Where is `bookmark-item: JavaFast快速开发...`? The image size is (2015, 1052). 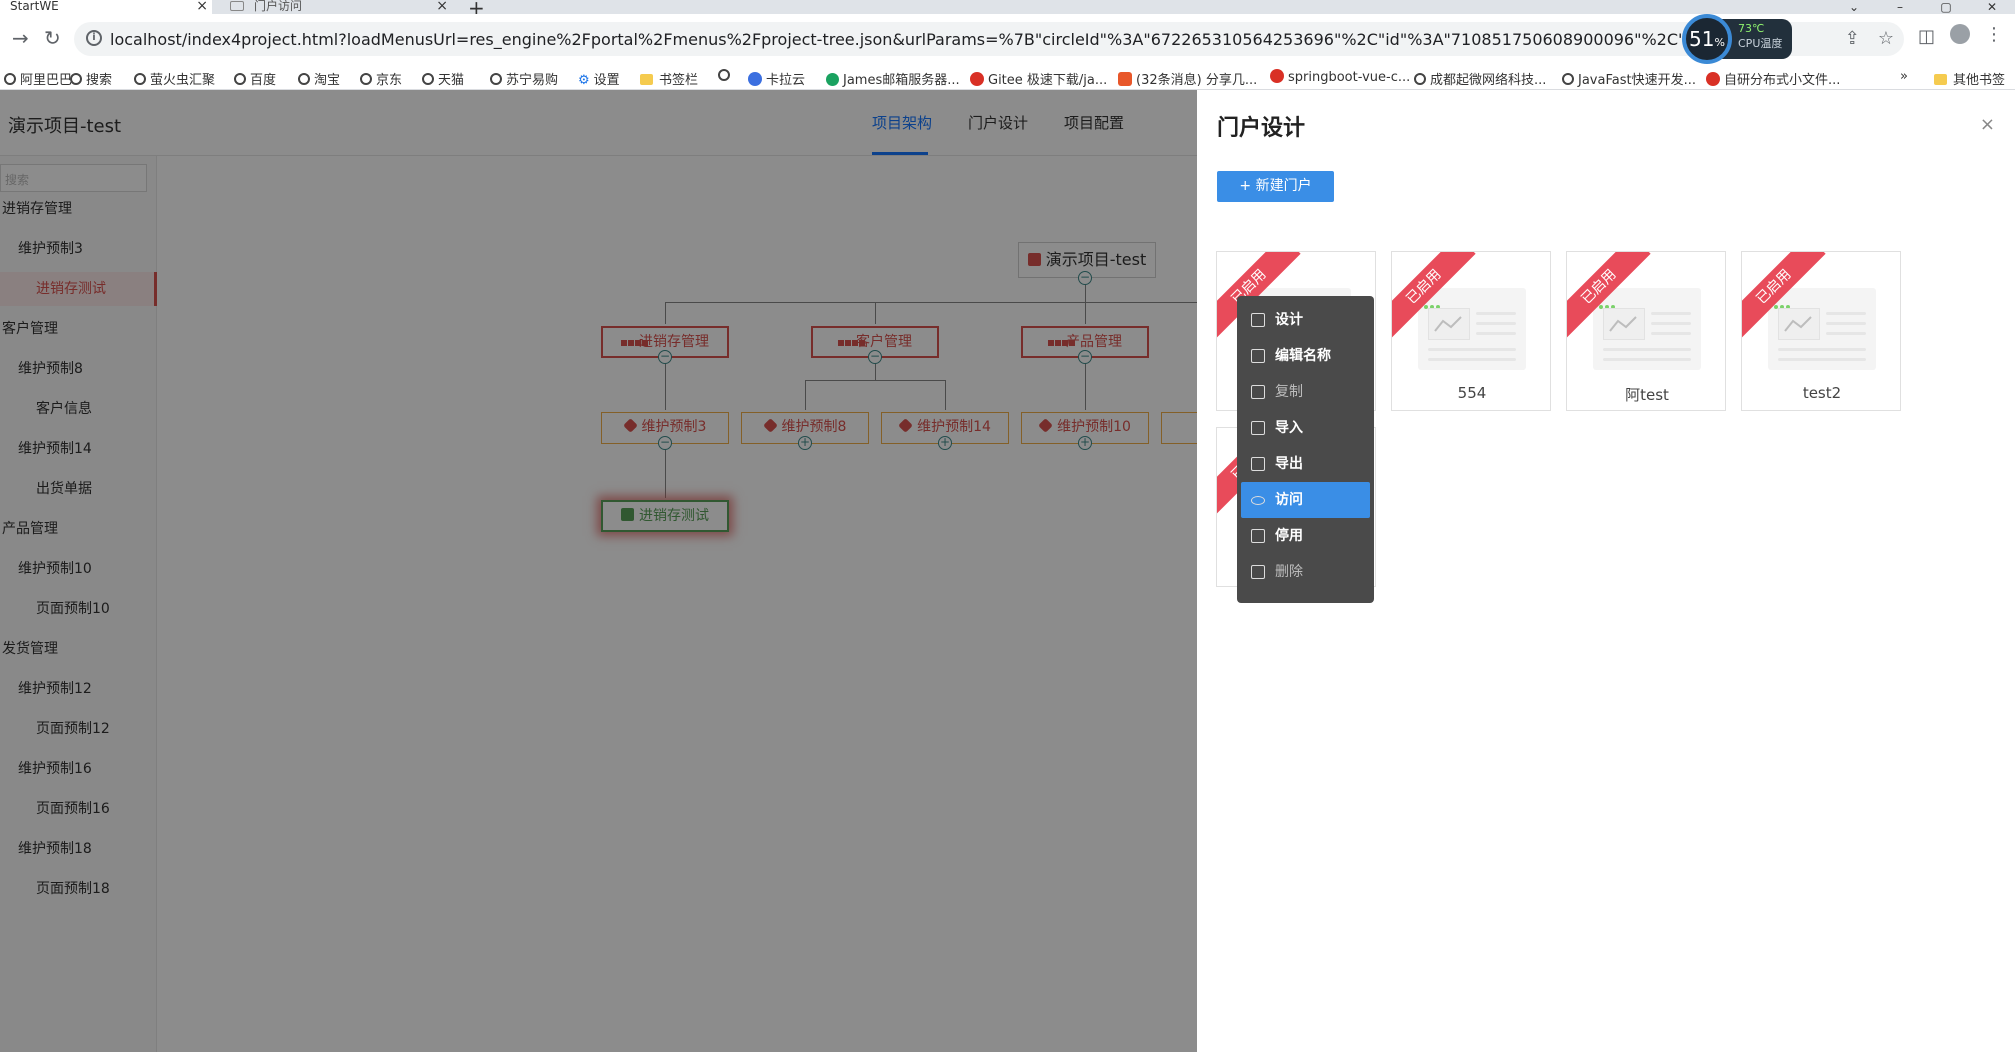
bookmark-item: JavaFast快速开发... is located at coordinates (1629, 78).